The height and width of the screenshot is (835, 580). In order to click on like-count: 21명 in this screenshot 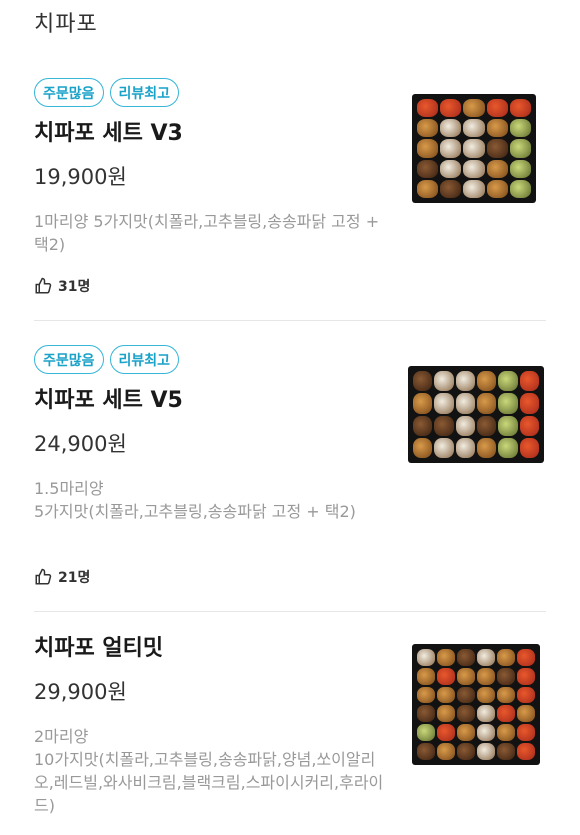, I will do `click(62, 577)`.